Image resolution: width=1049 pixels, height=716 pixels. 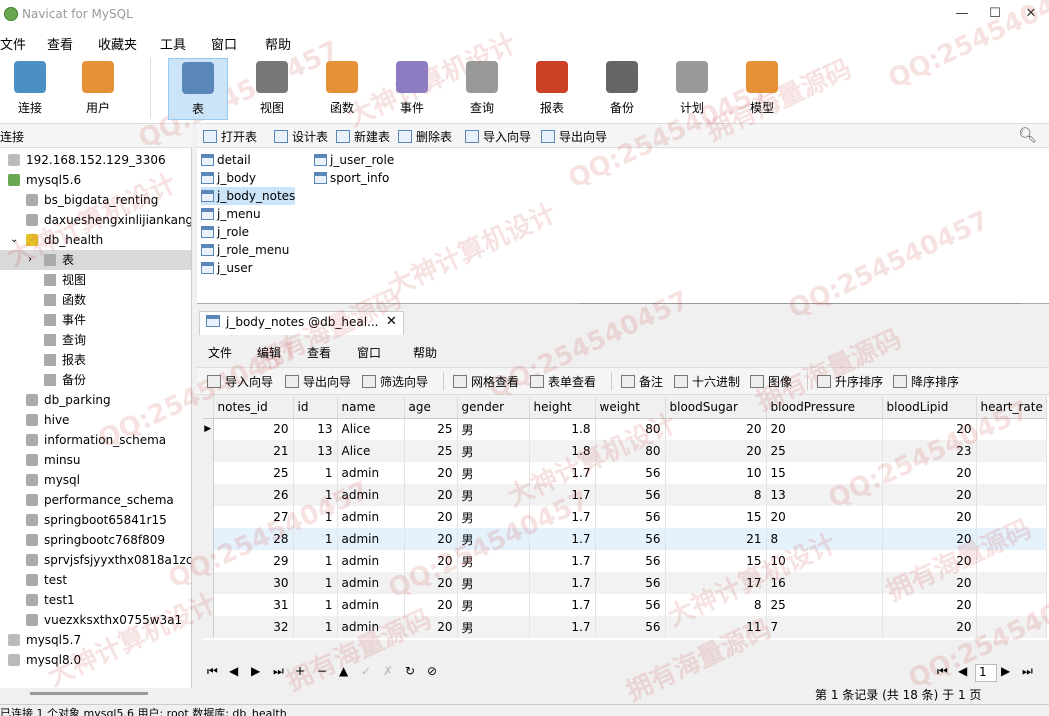 What do you see at coordinates (278, 43) in the screenshot?
I see `menu-help: 帮助` at bounding box center [278, 43].